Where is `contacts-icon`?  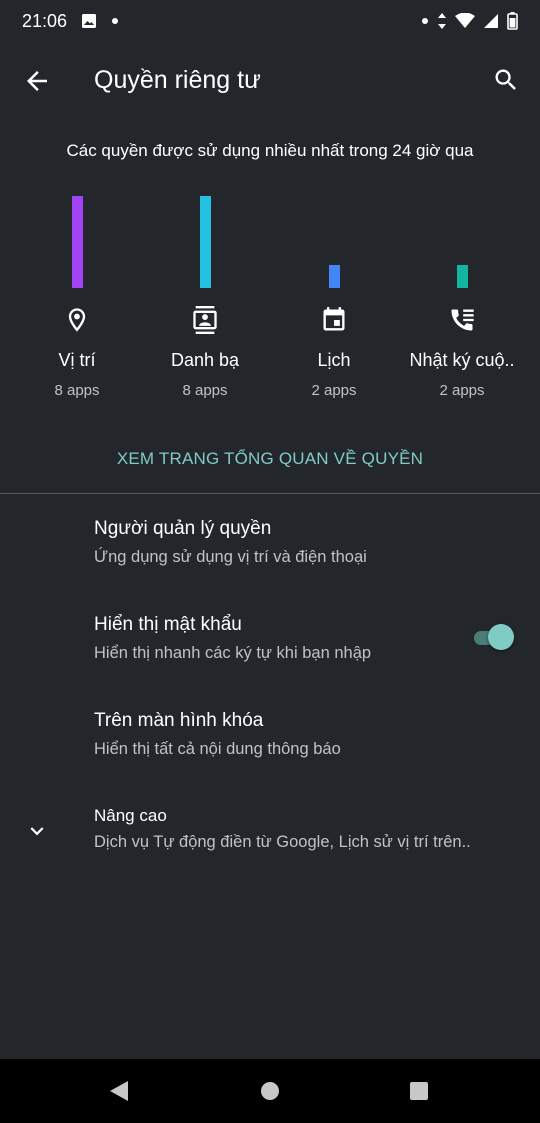
contacts-icon is located at coordinates (205, 320).